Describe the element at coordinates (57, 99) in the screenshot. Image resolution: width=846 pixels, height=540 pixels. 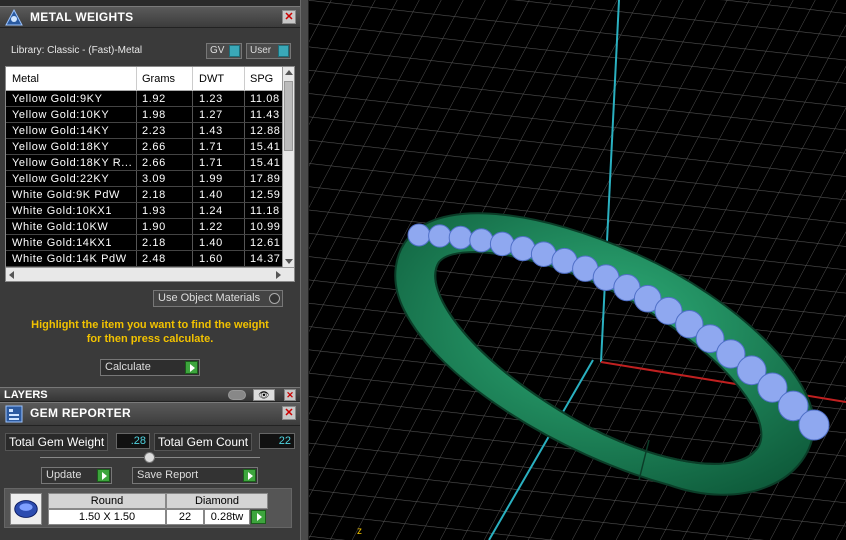
I see `cell-metal: Yellow Gold:9KY` at that location.